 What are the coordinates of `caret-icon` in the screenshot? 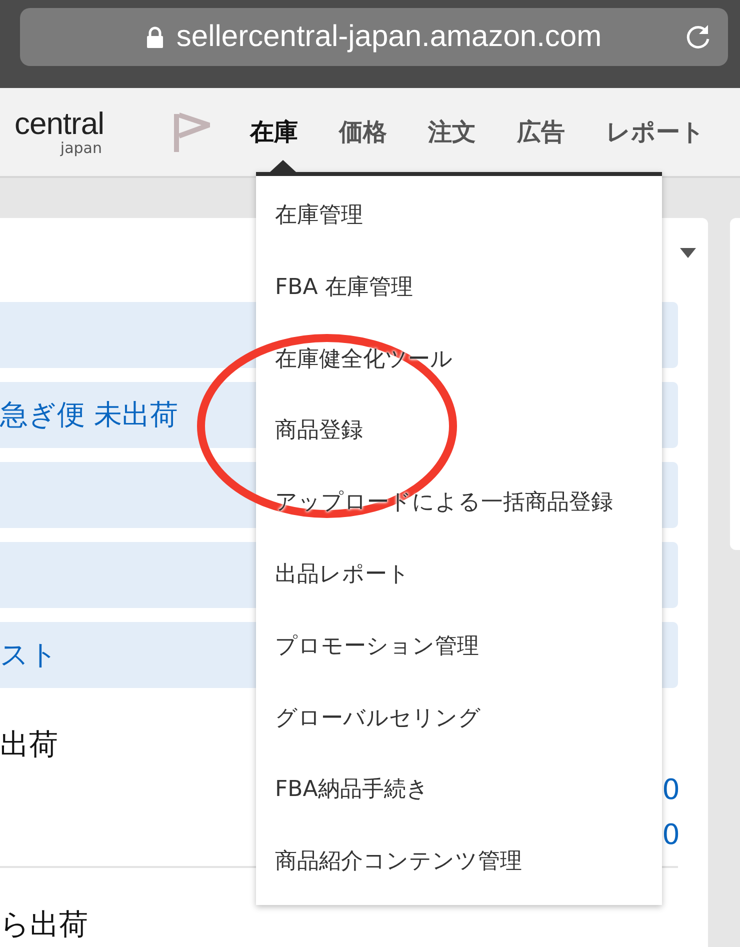 It's located at (688, 253).